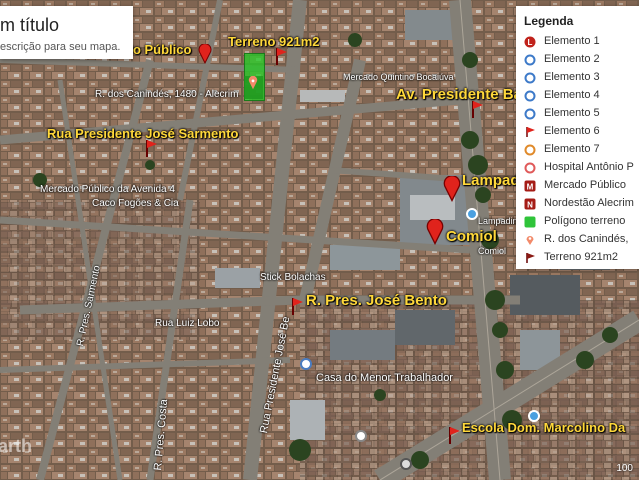 The width and height of the screenshot is (639, 480). I want to click on legend-item: Elemento 5, so click(581, 114).